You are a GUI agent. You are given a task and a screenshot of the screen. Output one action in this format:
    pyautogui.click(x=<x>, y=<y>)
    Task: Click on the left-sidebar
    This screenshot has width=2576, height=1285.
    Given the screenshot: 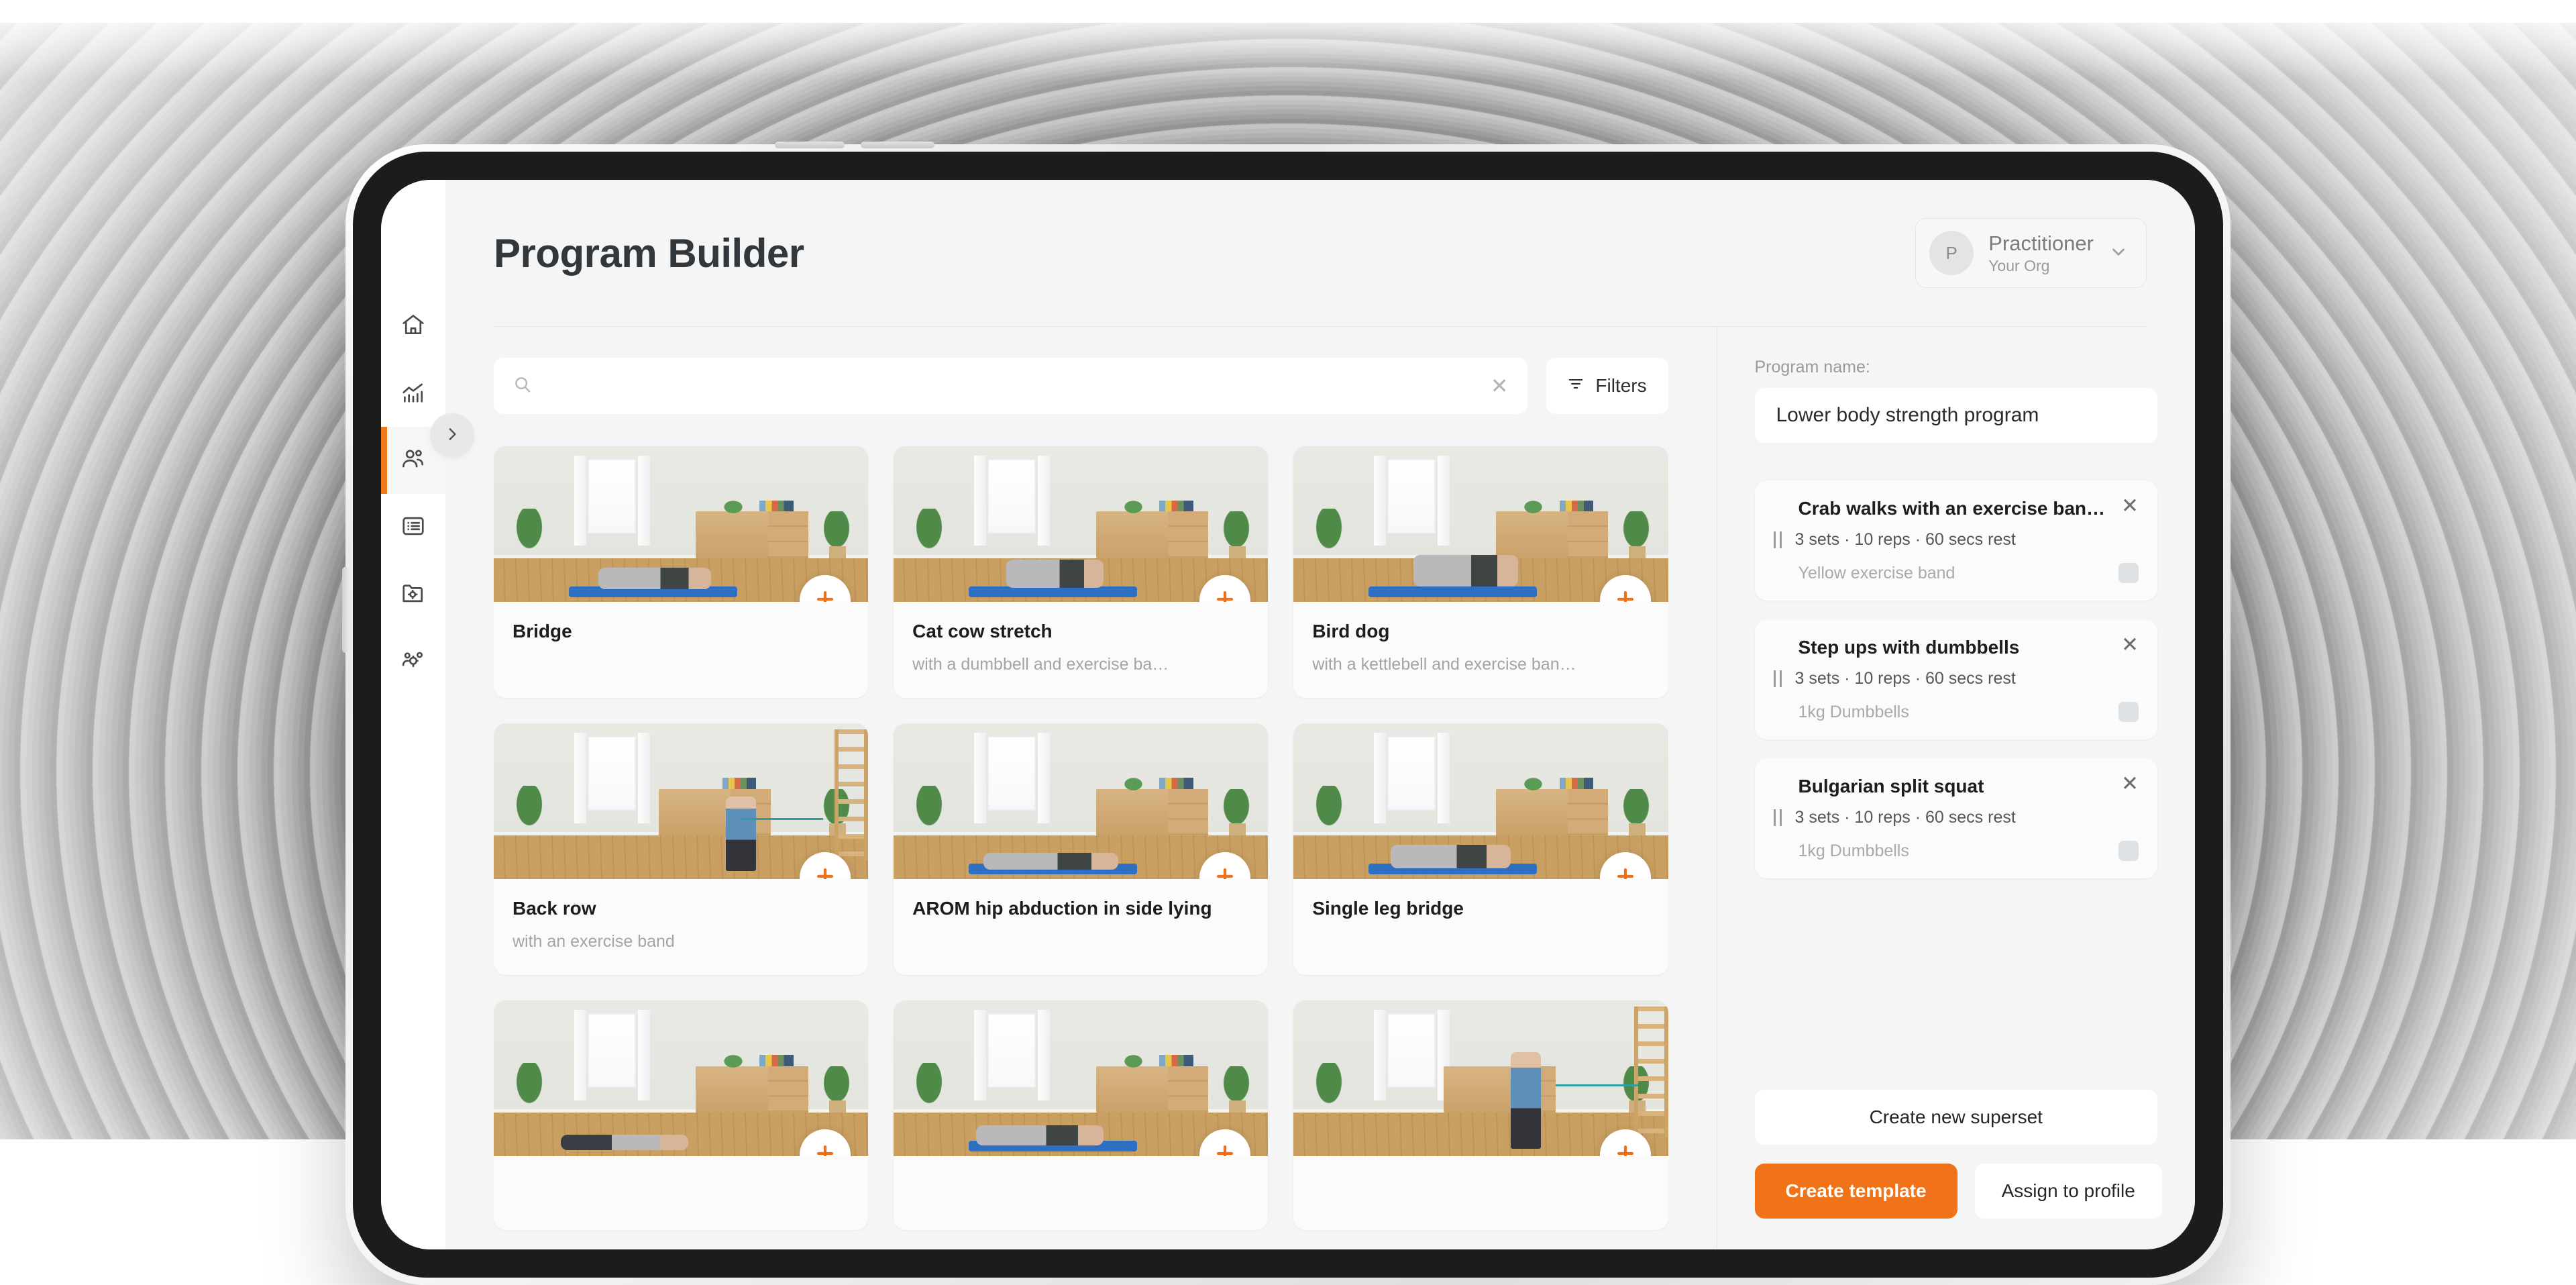 What is the action you would take?
    pyautogui.click(x=413, y=714)
    